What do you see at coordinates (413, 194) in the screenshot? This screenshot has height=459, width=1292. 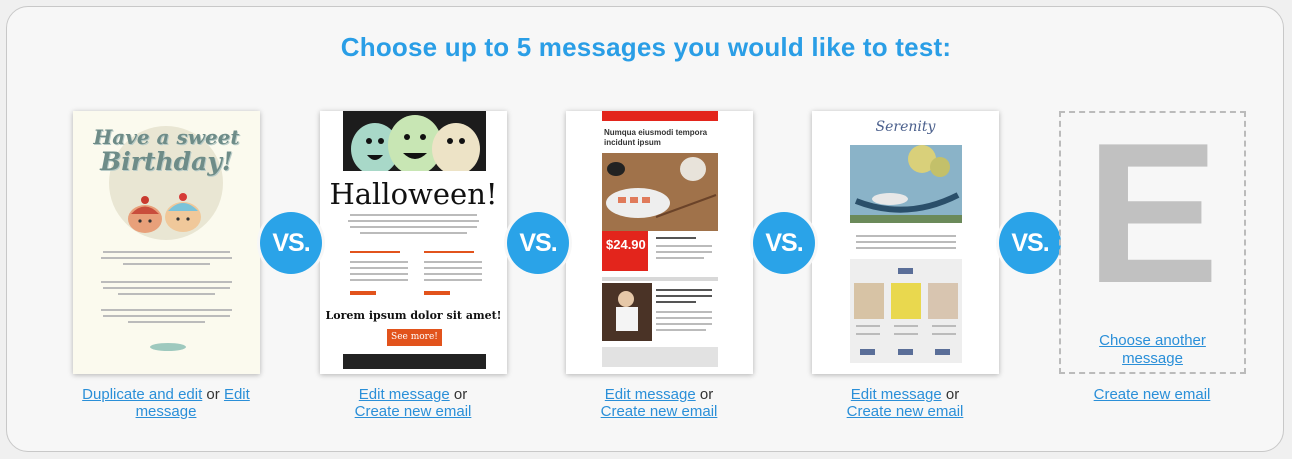 I see `halloween-title: Halloween!` at bounding box center [413, 194].